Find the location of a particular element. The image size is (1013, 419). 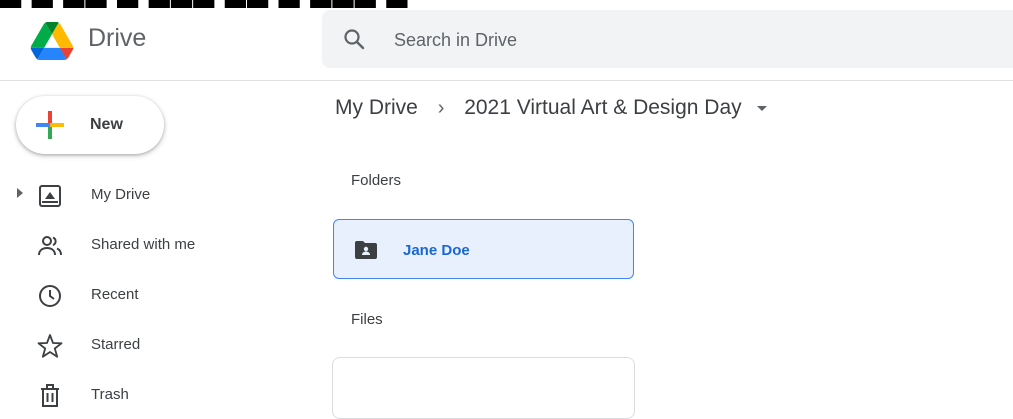

sidebar-item-starred: Starred is located at coordinates (150, 346).